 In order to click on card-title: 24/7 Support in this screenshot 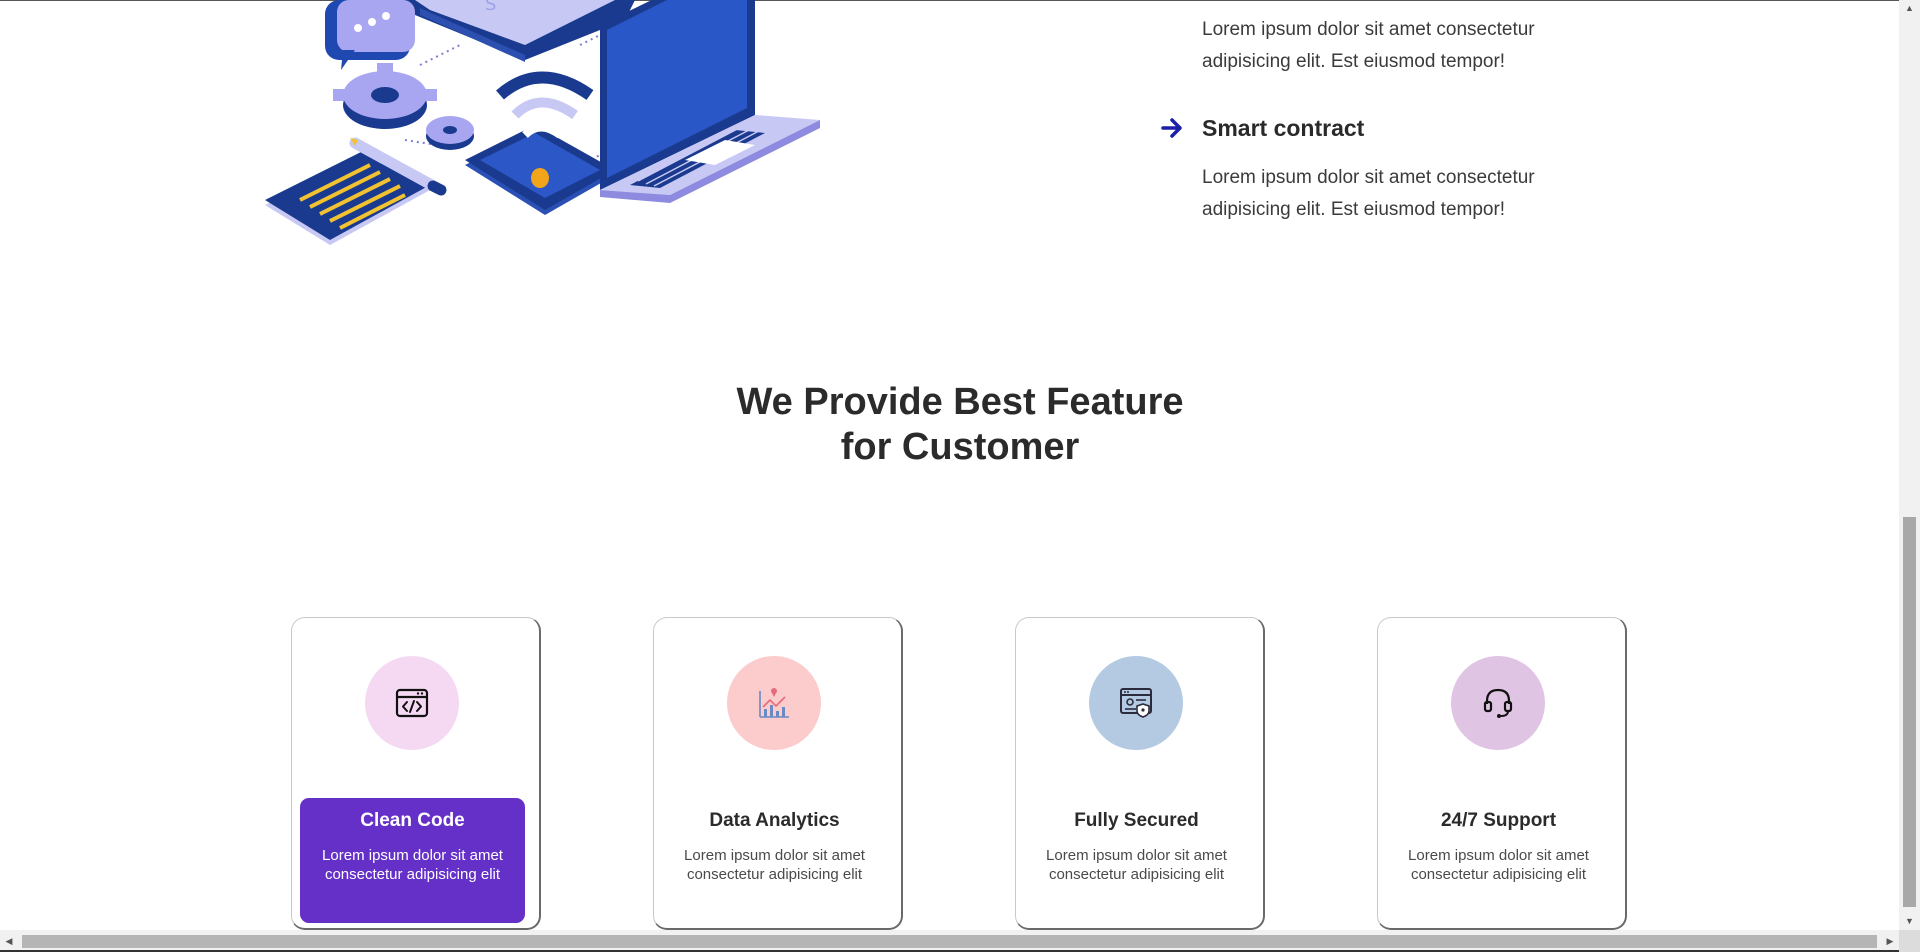, I will do `click(1498, 820)`.